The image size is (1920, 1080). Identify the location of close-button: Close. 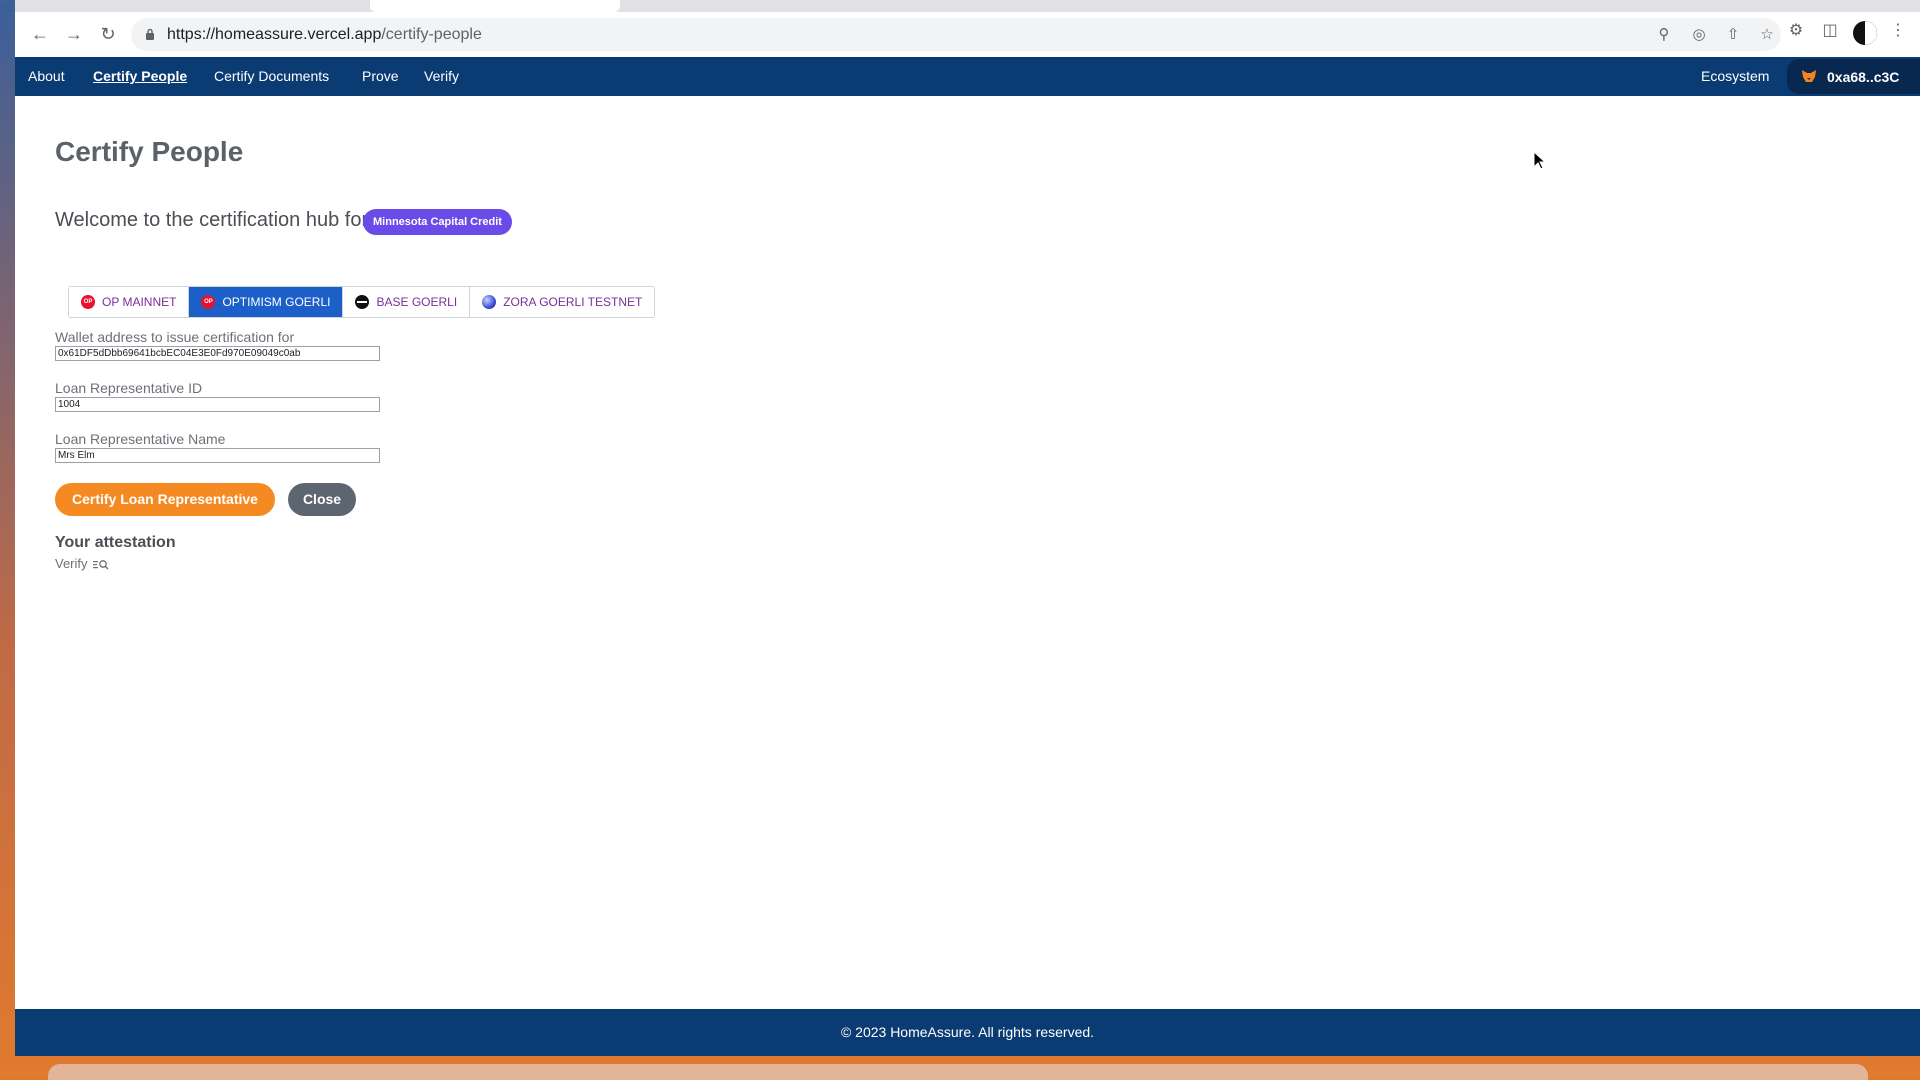
(322, 499).